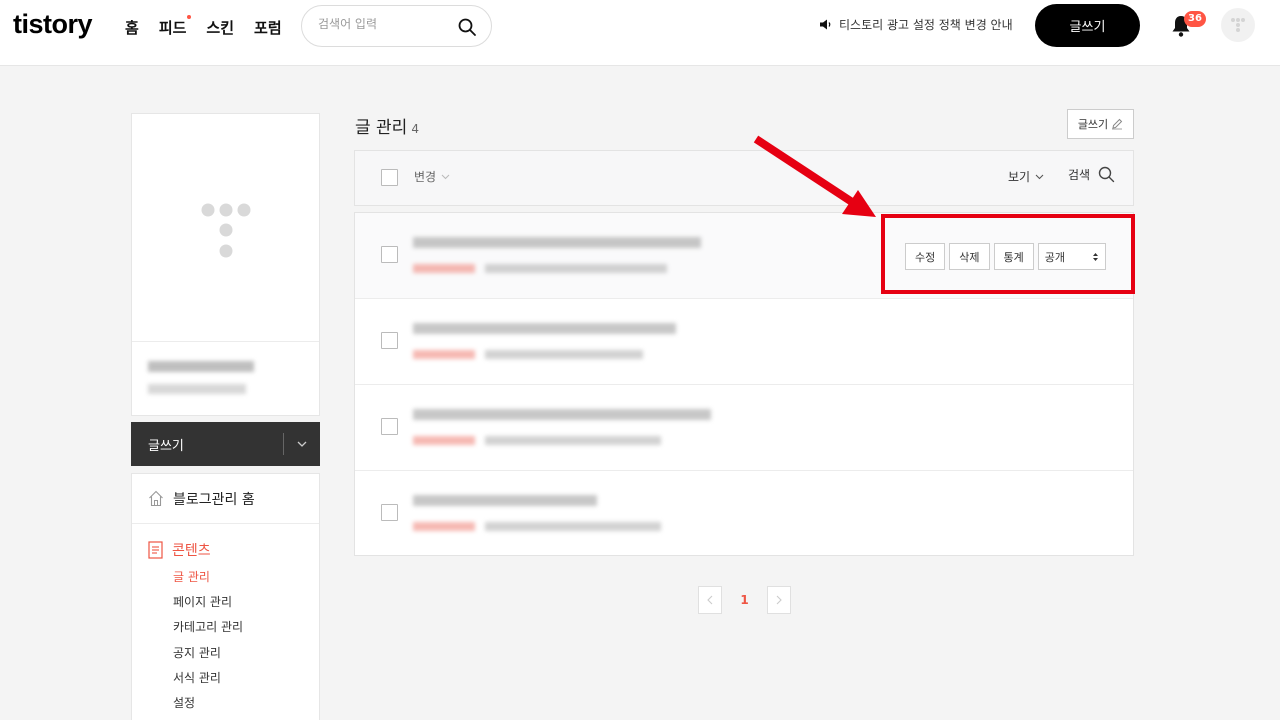 The height and width of the screenshot is (720, 1280). What do you see at coordinates (225, 444) in the screenshot?
I see `sidebar-write-button: 글쓰기` at bounding box center [225, 444].